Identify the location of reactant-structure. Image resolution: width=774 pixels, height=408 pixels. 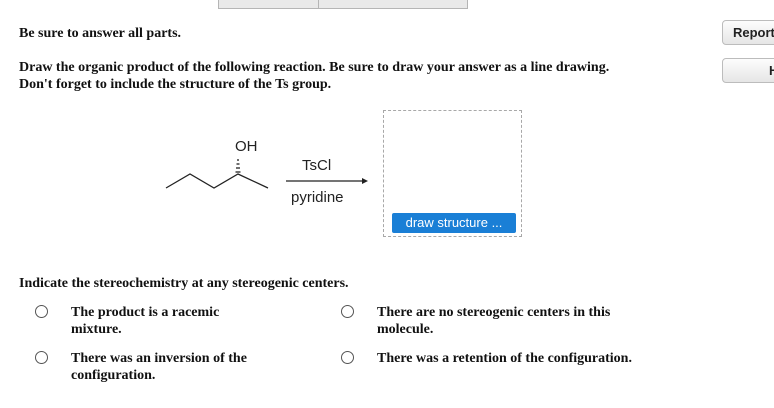
(266, 174).